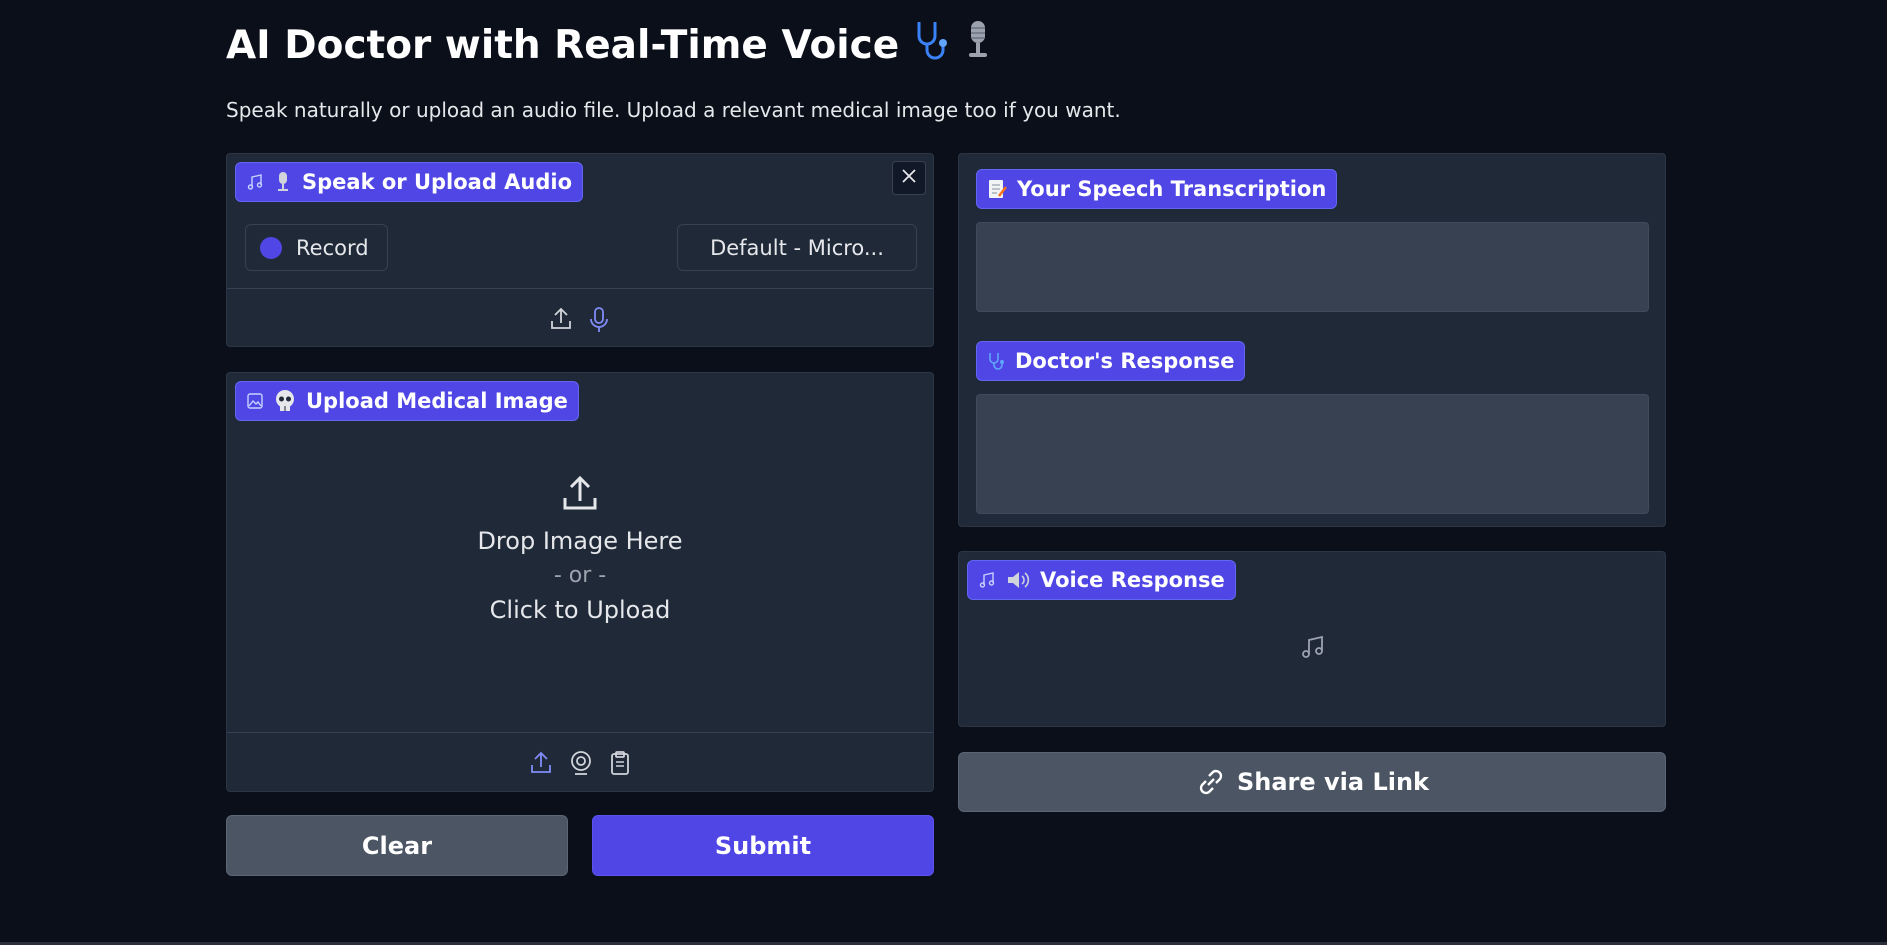 This screenshot has width=1887, height=945. Describe the element at coordinates (1132, 580) in the screenshot. I see `voice-response-label-text: Voice Response` at that location.